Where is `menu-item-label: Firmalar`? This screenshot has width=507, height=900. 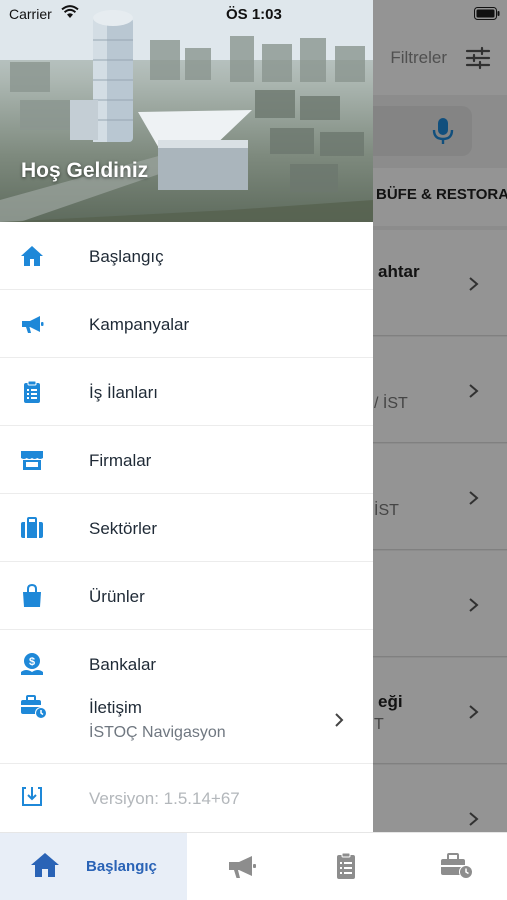
menu-item-label: Firmalar is located at coordinates (120, 460).